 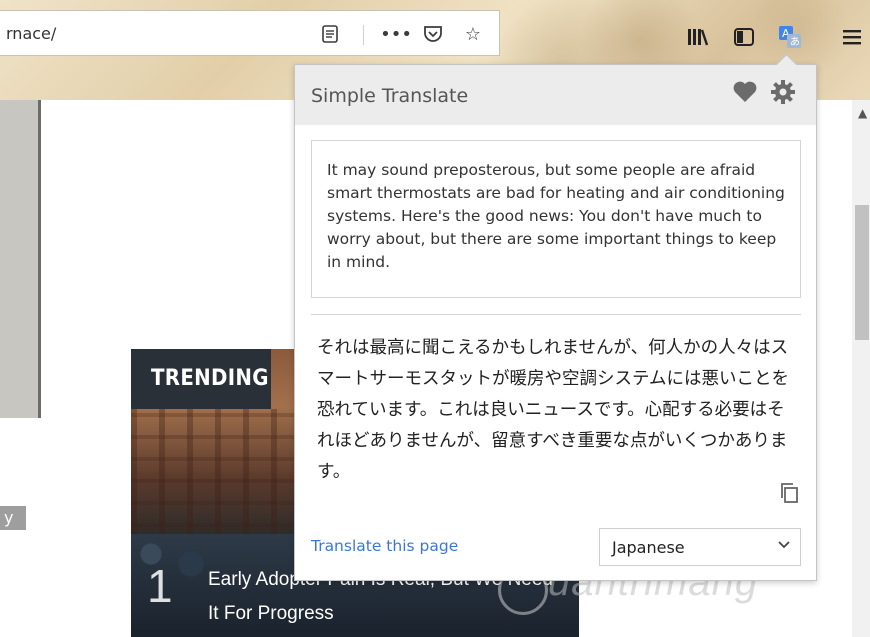 I want to click on popup-title: Simple Translate, so click(x=390, y=96).